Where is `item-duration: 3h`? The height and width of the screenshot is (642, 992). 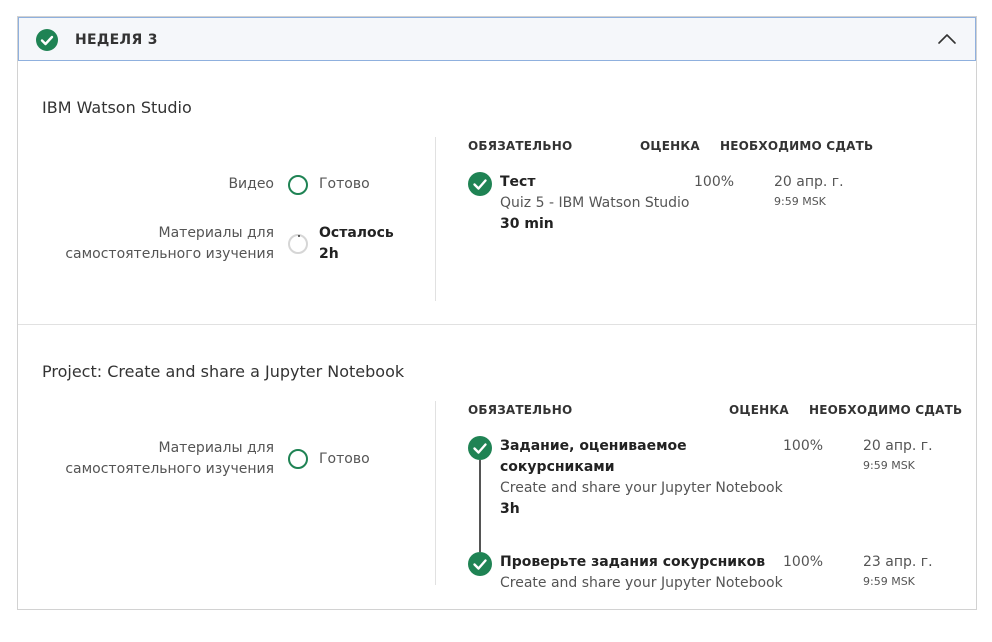 item-duration: 3h is located at coordinates (510, 509).